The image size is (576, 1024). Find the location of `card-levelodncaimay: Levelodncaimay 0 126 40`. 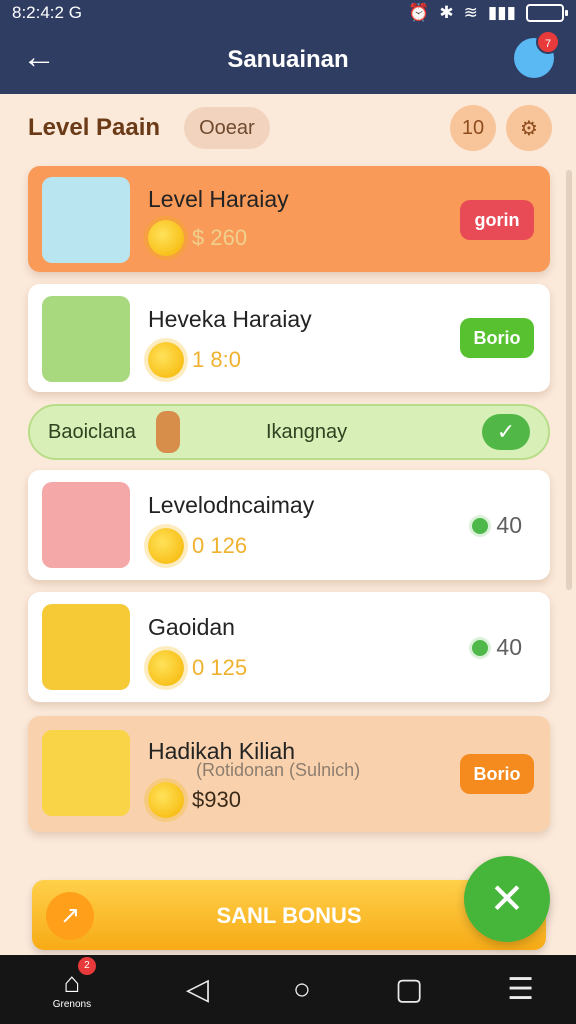

card-levelodncaimay: Levelodncaimay 0 126 40 is located at coordinates (289, 525).